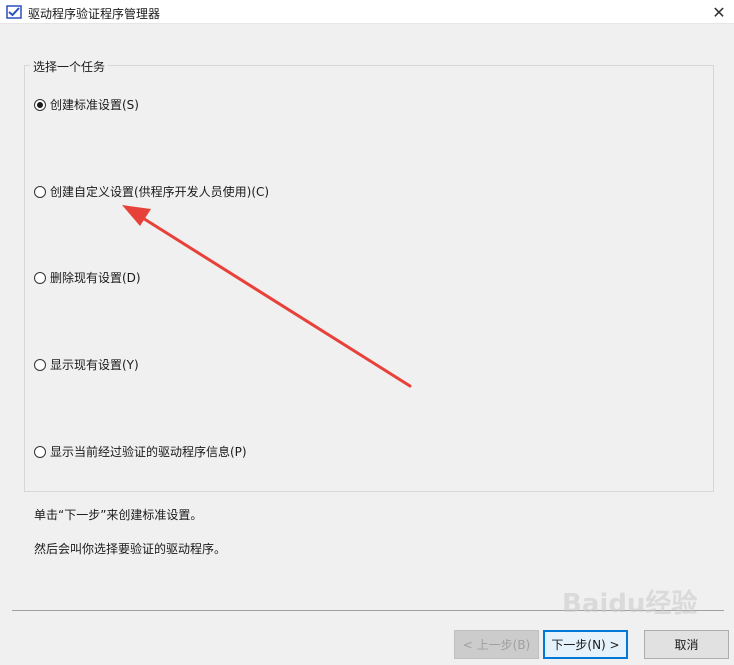 This screenshot has width=734, height=665. I want to click on description-line-1: 单击“下一步”来创建标准设置。, so click(118, 515).